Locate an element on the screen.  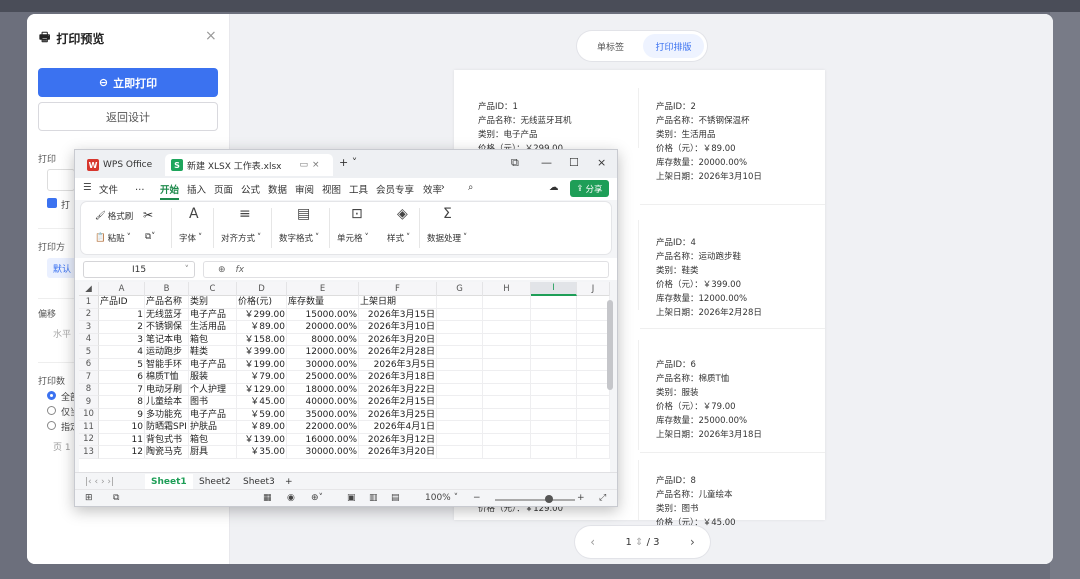
table-cell: ￥139.00 is located at coordinates (262, 439).